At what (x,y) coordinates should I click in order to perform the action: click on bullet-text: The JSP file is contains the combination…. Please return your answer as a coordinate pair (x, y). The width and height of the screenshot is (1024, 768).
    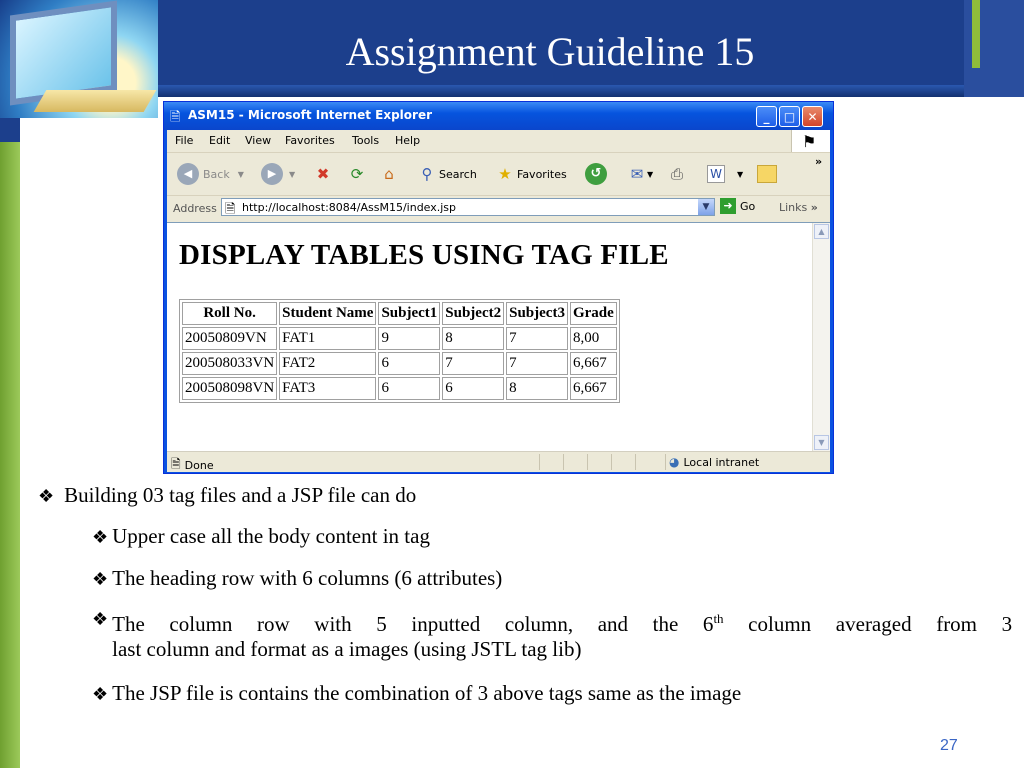
    Looking at the image, I should click on (427, 693).